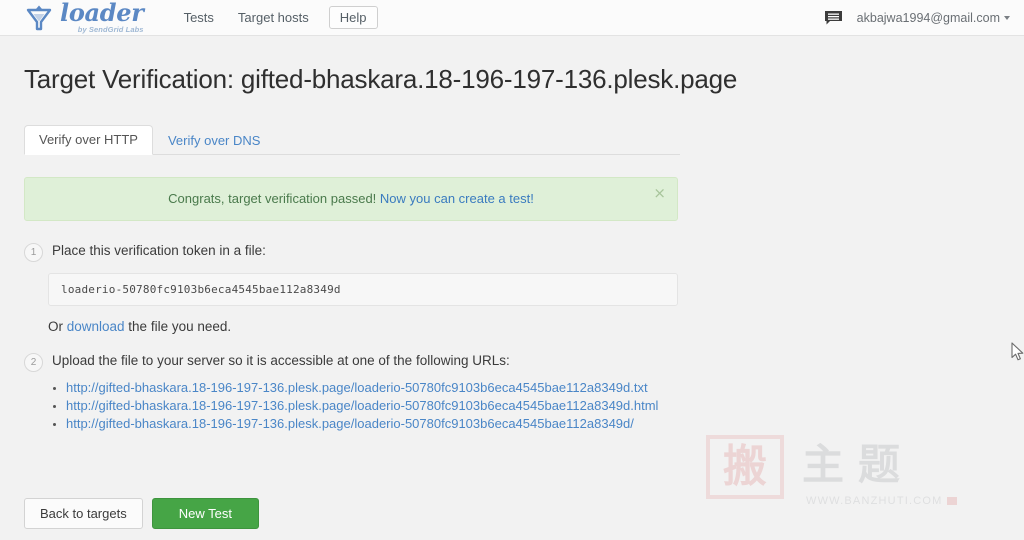  What do you see at coordinates (457, 198) in the screenshot?
I see `alert-create-test-link: Now you can create a test!` at bounding box center [457, 198].